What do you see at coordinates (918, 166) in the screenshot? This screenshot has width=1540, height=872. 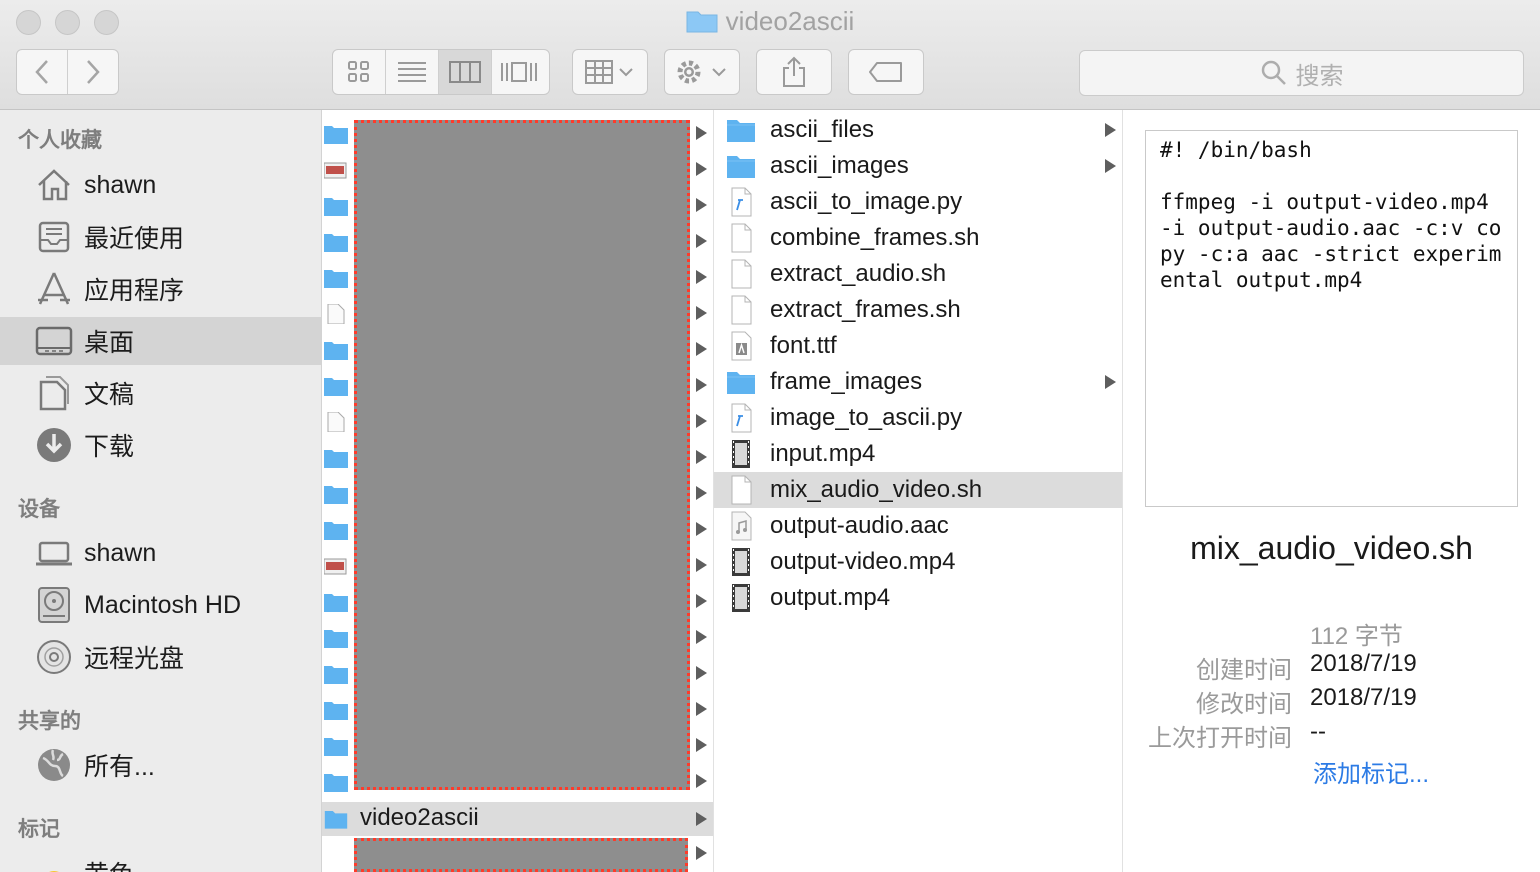 I see `folder-row: ascii_images` at bounding box center [918, 166].